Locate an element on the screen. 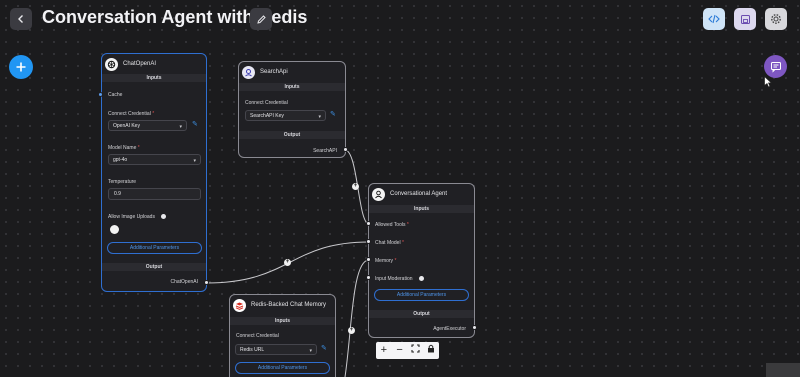  zoom-controls: + − is located at coordinates (407, 350).